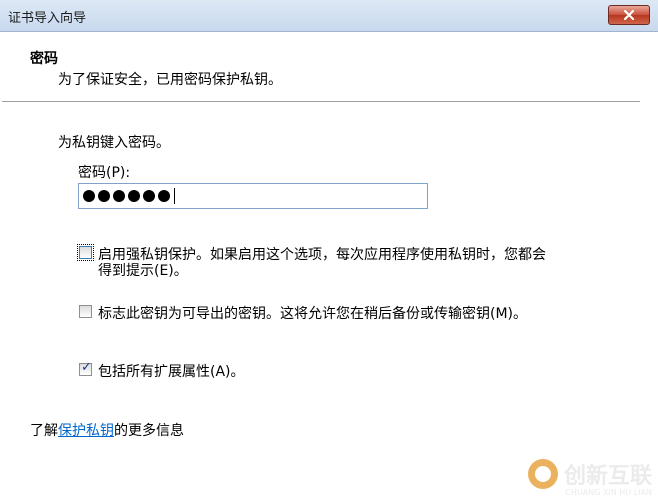 This screenshot has width=658, height=502. I want to click on close-icon, so click(629, 15).